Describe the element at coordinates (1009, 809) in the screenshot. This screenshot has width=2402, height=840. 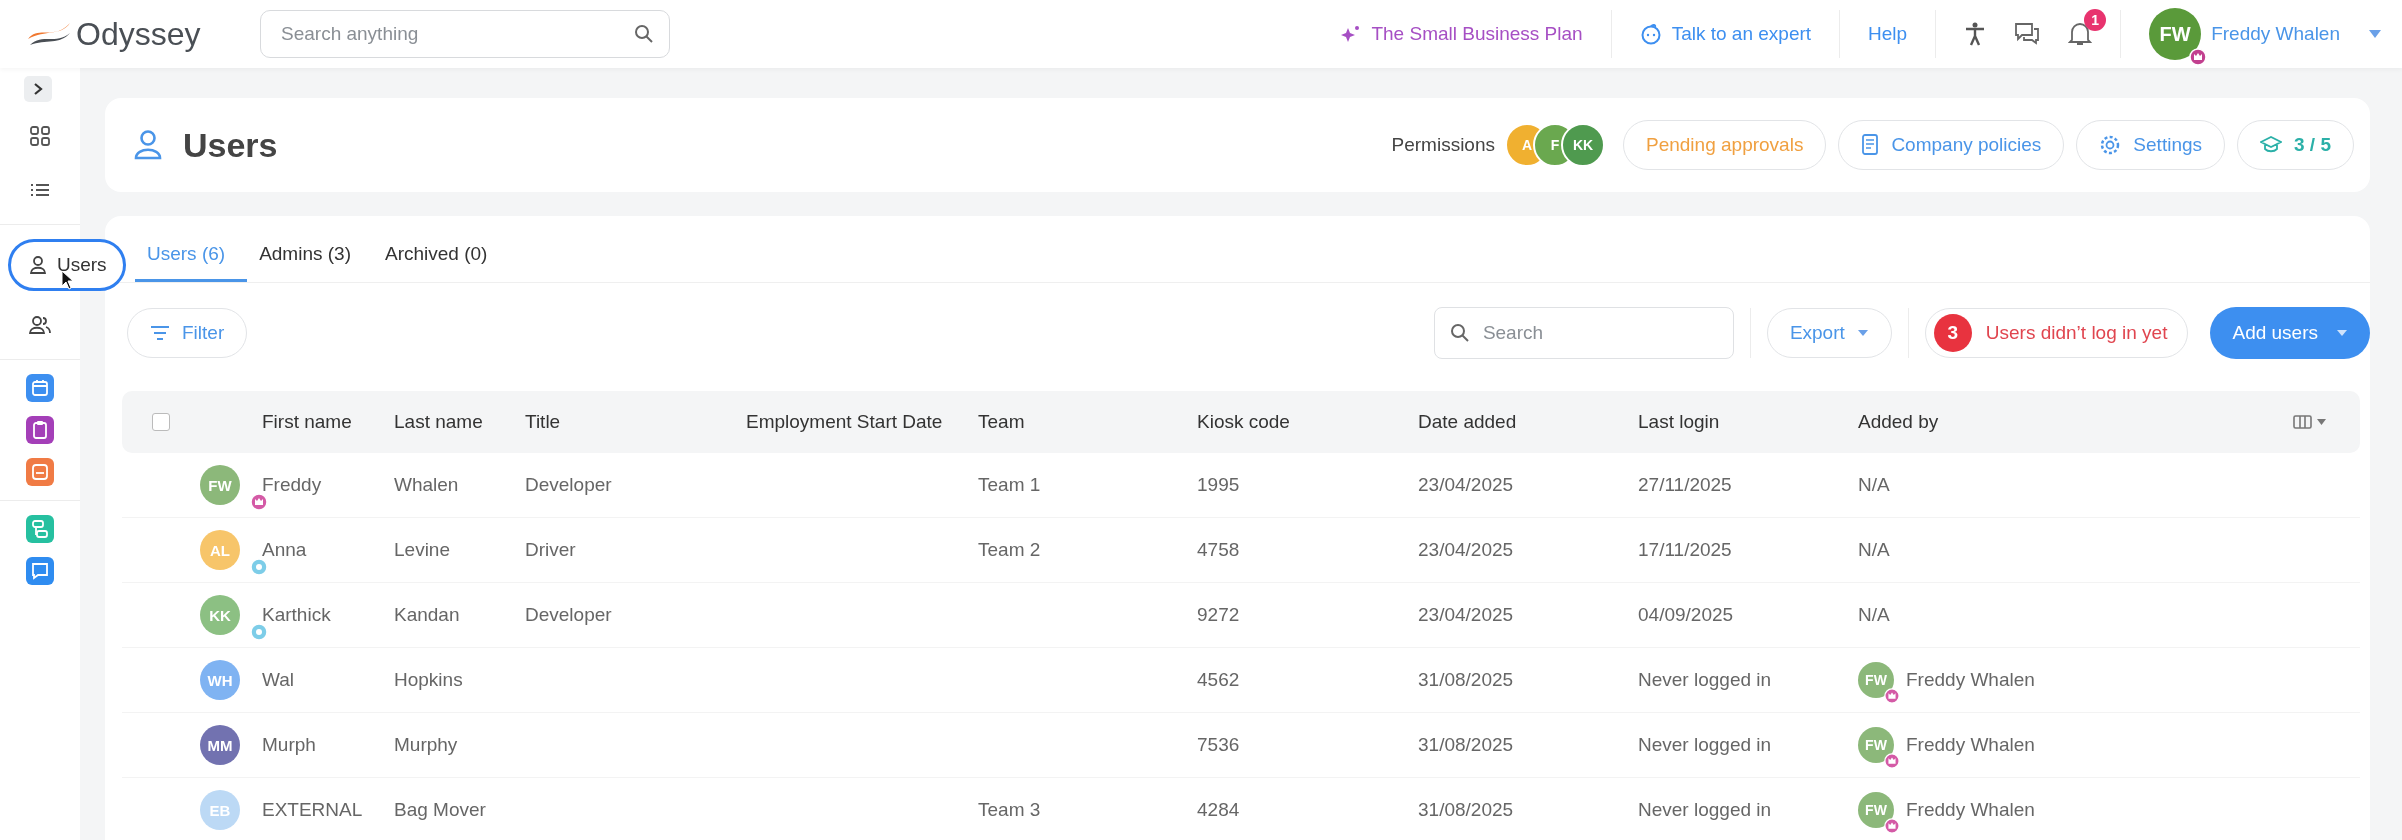
I see `table-cell: Team 3` at that location.